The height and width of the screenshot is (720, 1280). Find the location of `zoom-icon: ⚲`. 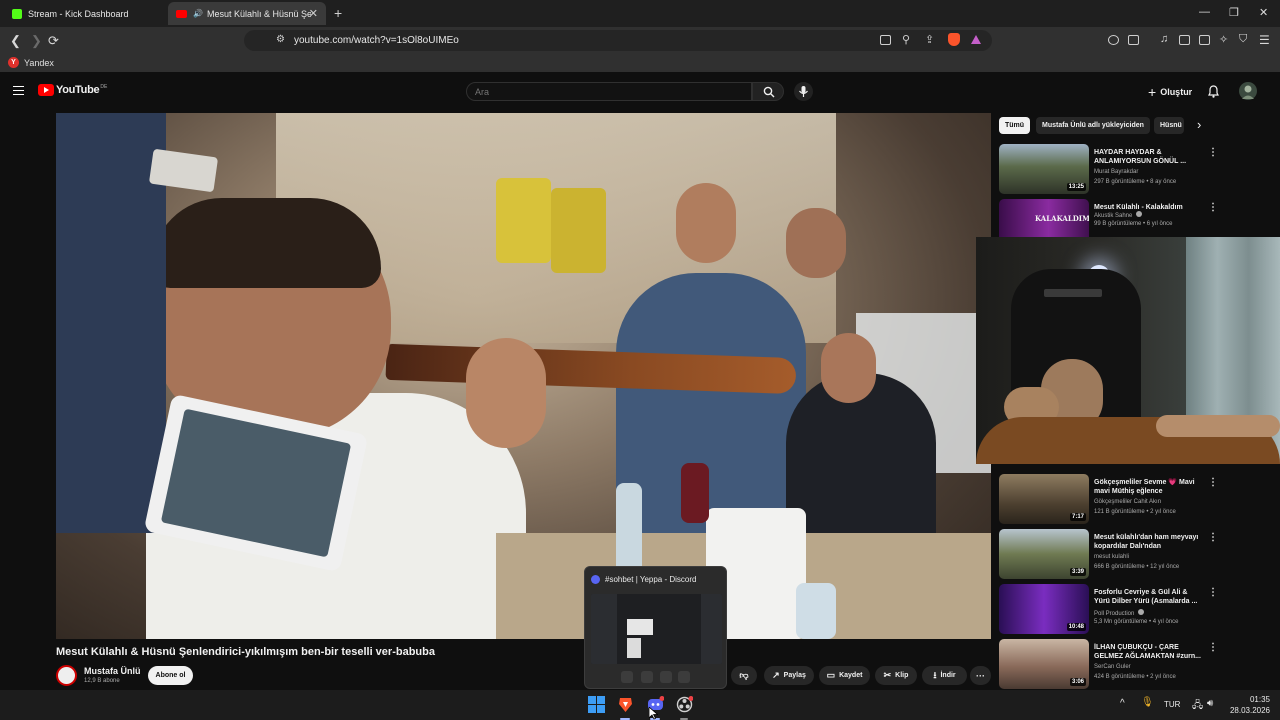

zoom-icon: ⚲ is located at coordinates (906, 39).